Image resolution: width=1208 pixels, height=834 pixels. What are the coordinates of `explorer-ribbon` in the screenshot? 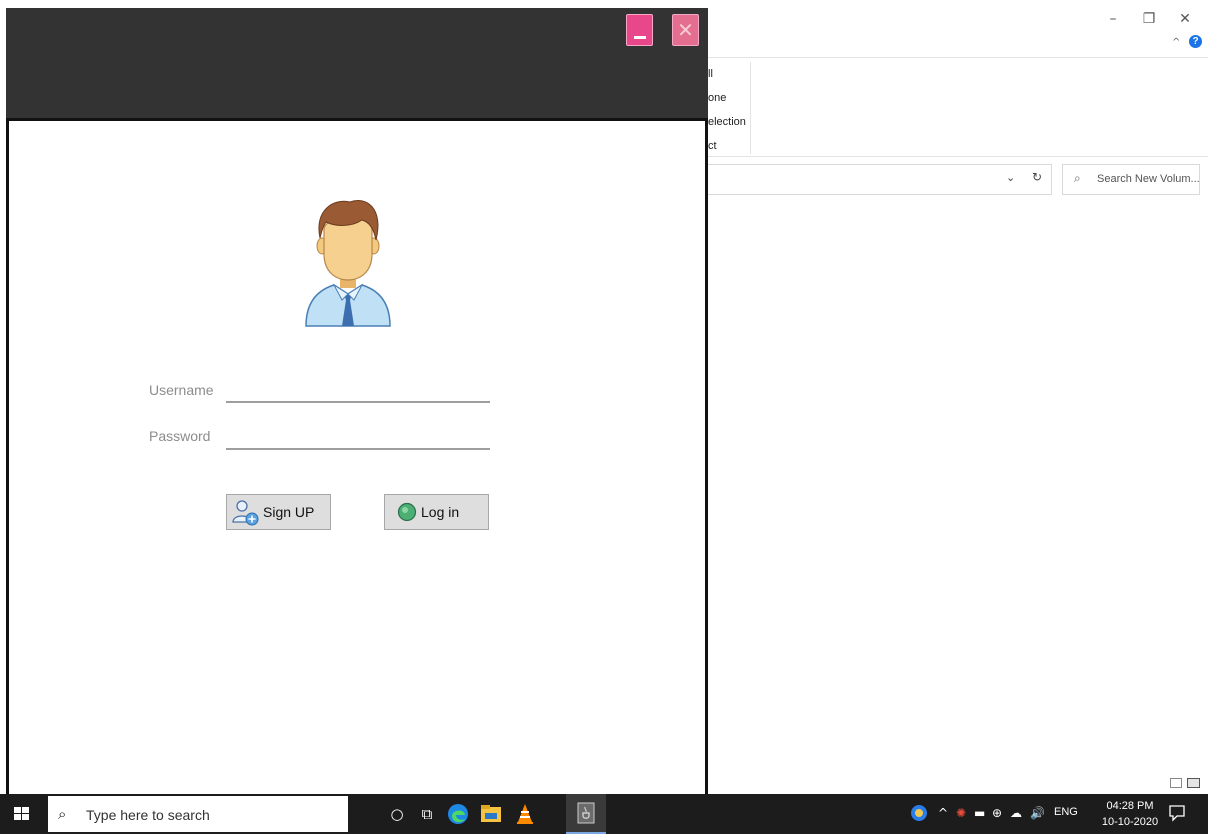 It's located at (957, 107).